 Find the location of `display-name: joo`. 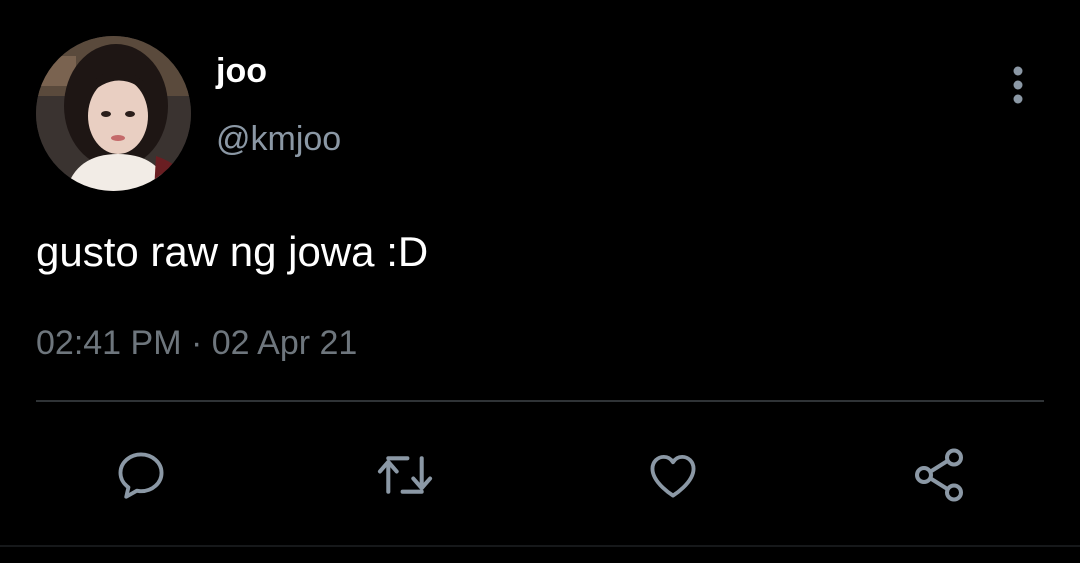

display-name: joo is located at coordinates (241, 71).